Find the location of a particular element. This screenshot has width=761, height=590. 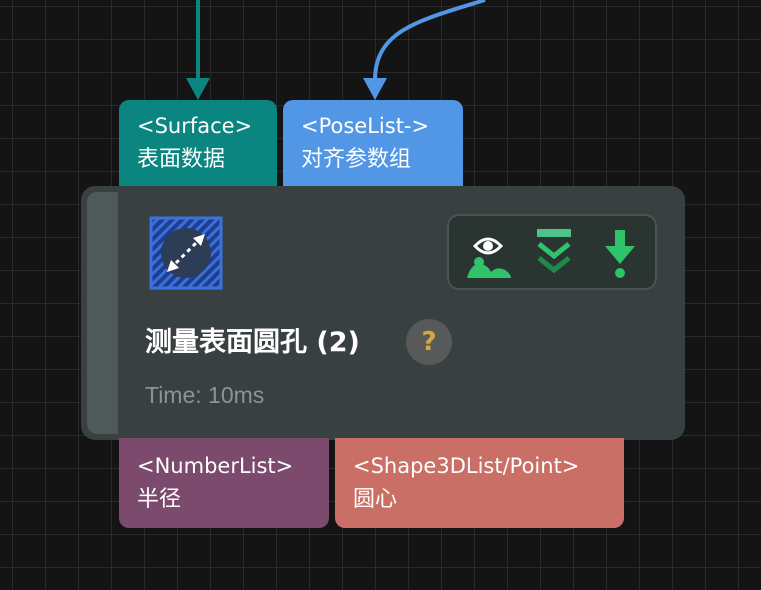

node-toolbar is located at coordinates (552, 252).